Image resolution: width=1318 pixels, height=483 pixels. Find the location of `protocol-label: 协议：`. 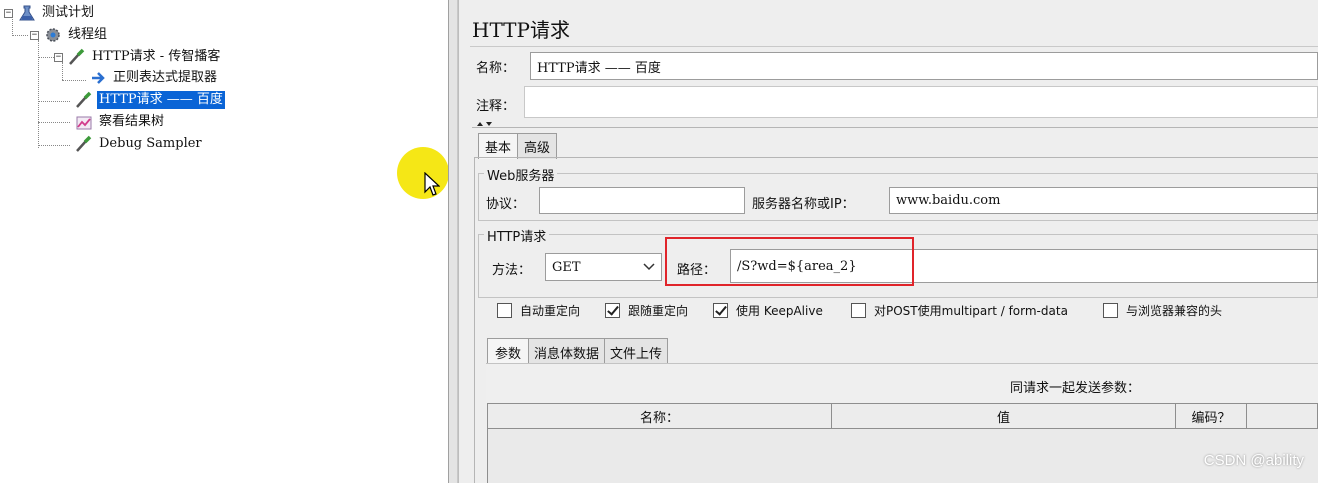

protocol-label: 协议： is located at coordinates (506, 204).